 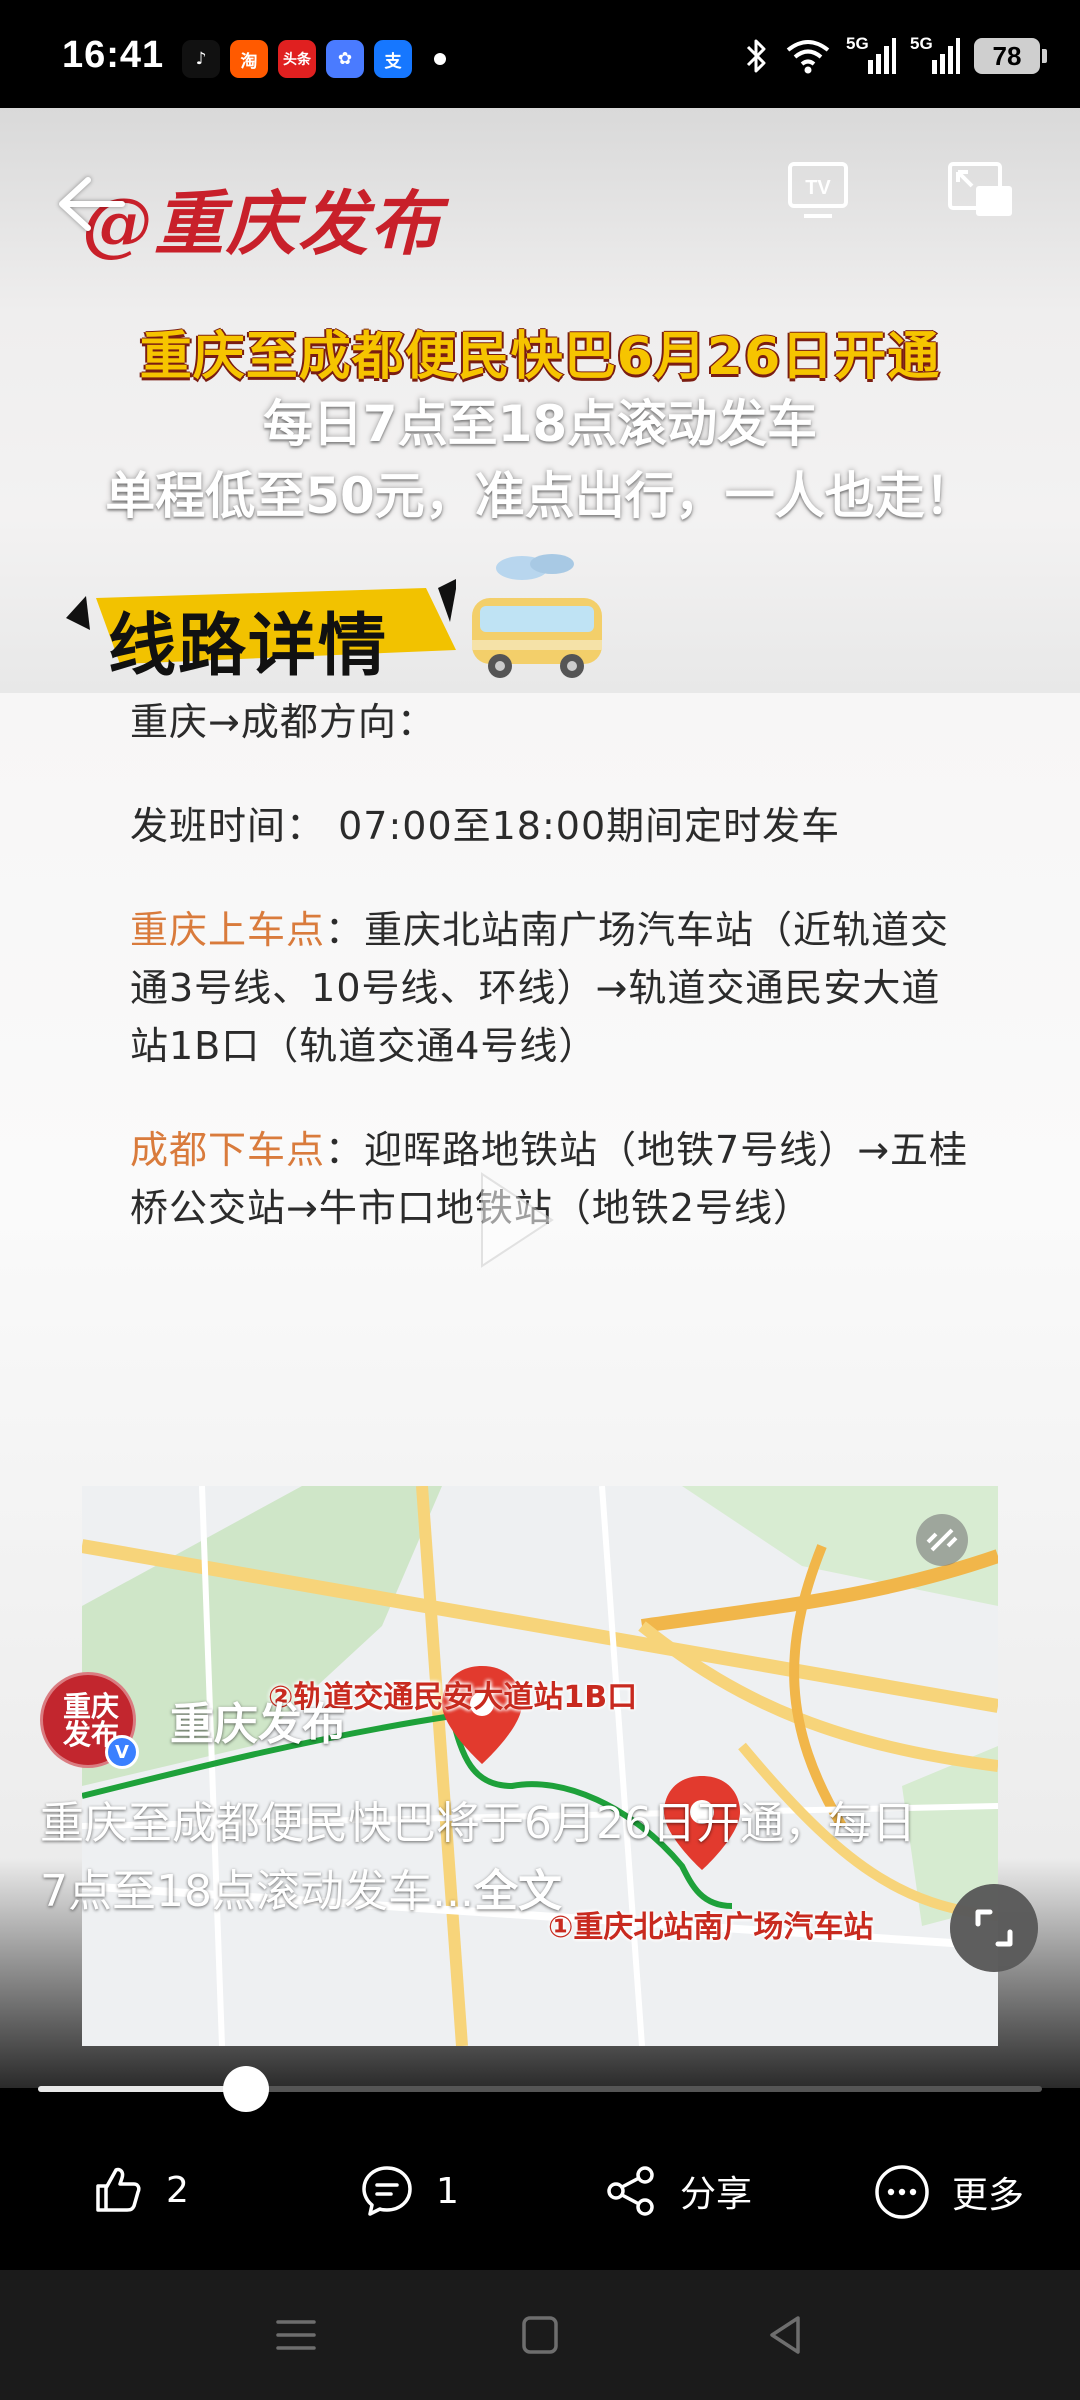 What do you see at coordinates (518, 1891) in the screenshot?
I see `caption-expand-link: 全文` at bounding box center [518, 1891].